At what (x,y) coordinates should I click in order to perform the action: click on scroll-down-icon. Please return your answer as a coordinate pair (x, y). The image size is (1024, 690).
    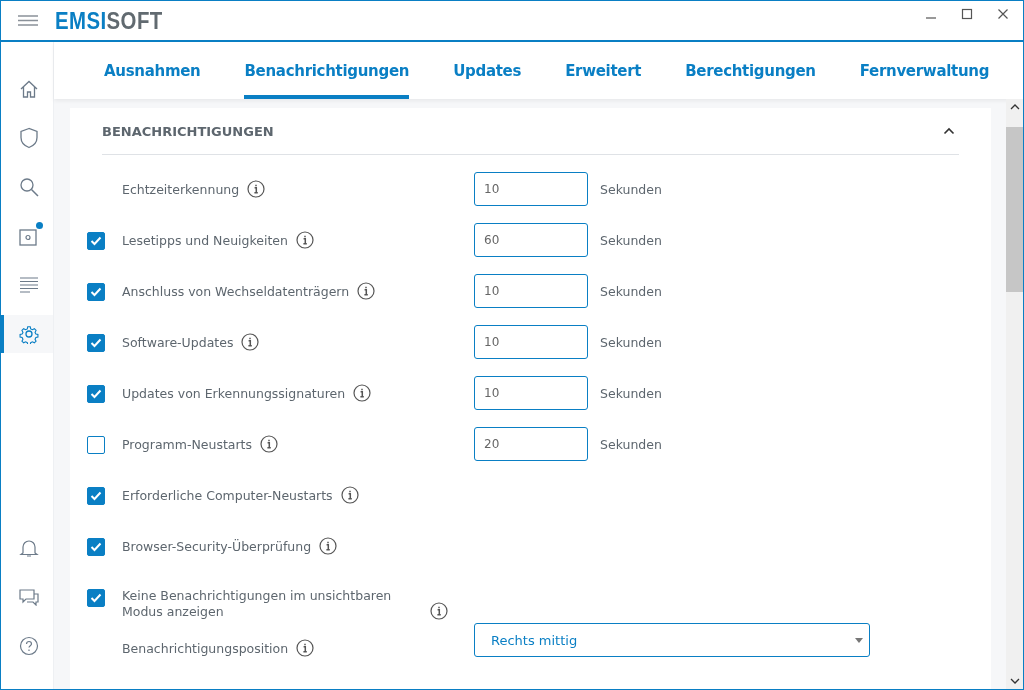
    Looking at the image, I should click on (1014, 681).